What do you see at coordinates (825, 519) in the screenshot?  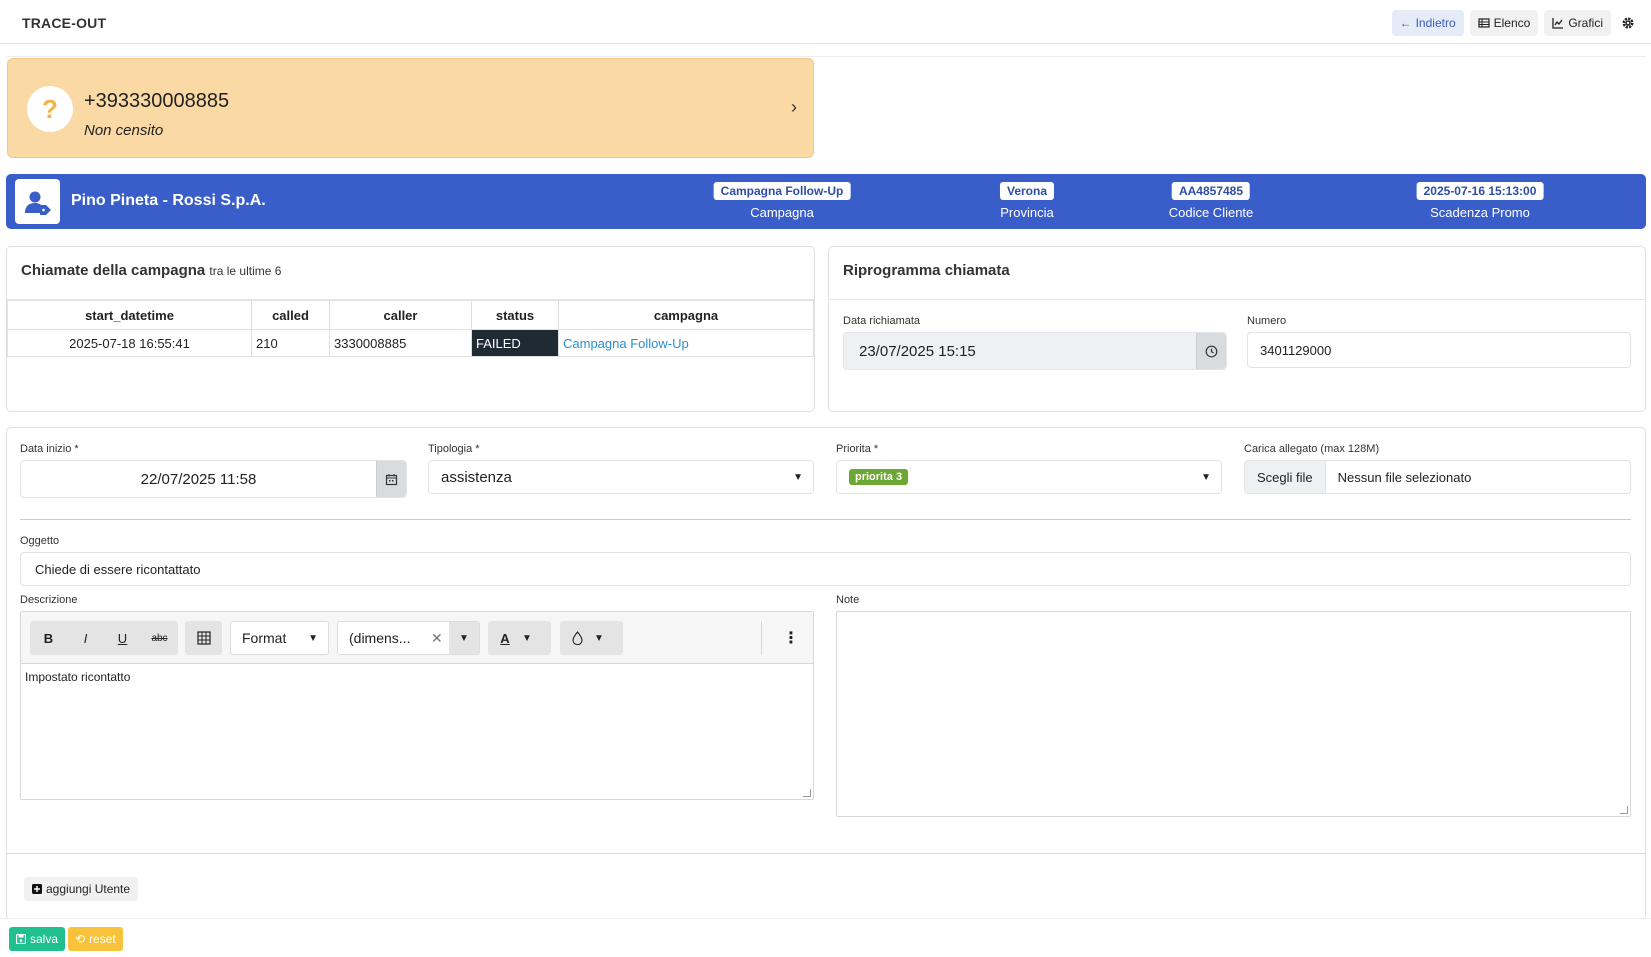 I see `form-separator` at bounding box center [825, 519].